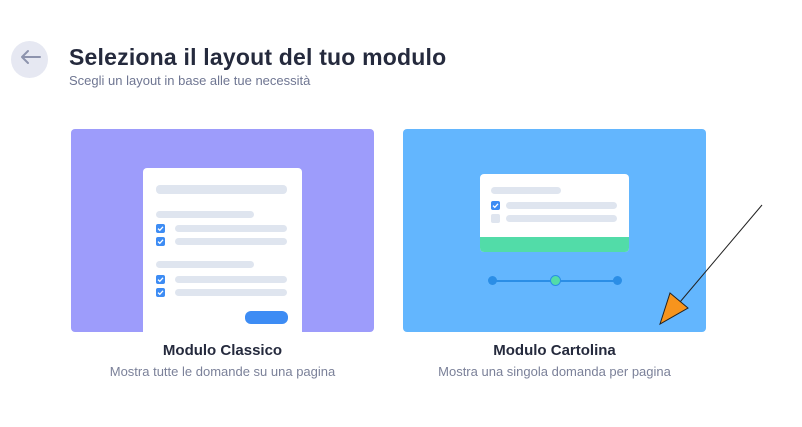 The width and height of the screenshot is (802, 427). Describe the element at coordinates (222, 350) in the screenshot. I see `layout-title-classic: Modulo Classico` at that location.